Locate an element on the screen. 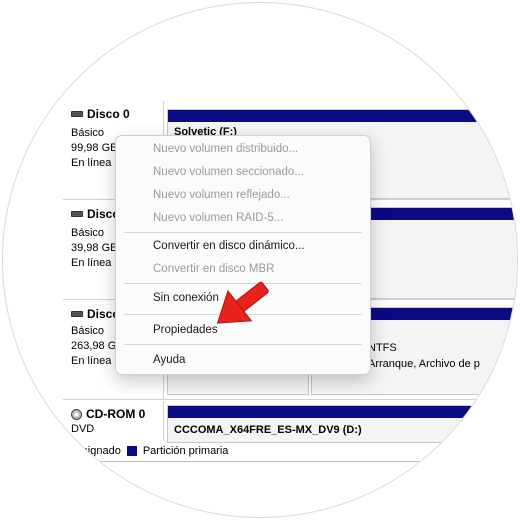  disk-name: Disco 0 is located at coordinates (108, 114).